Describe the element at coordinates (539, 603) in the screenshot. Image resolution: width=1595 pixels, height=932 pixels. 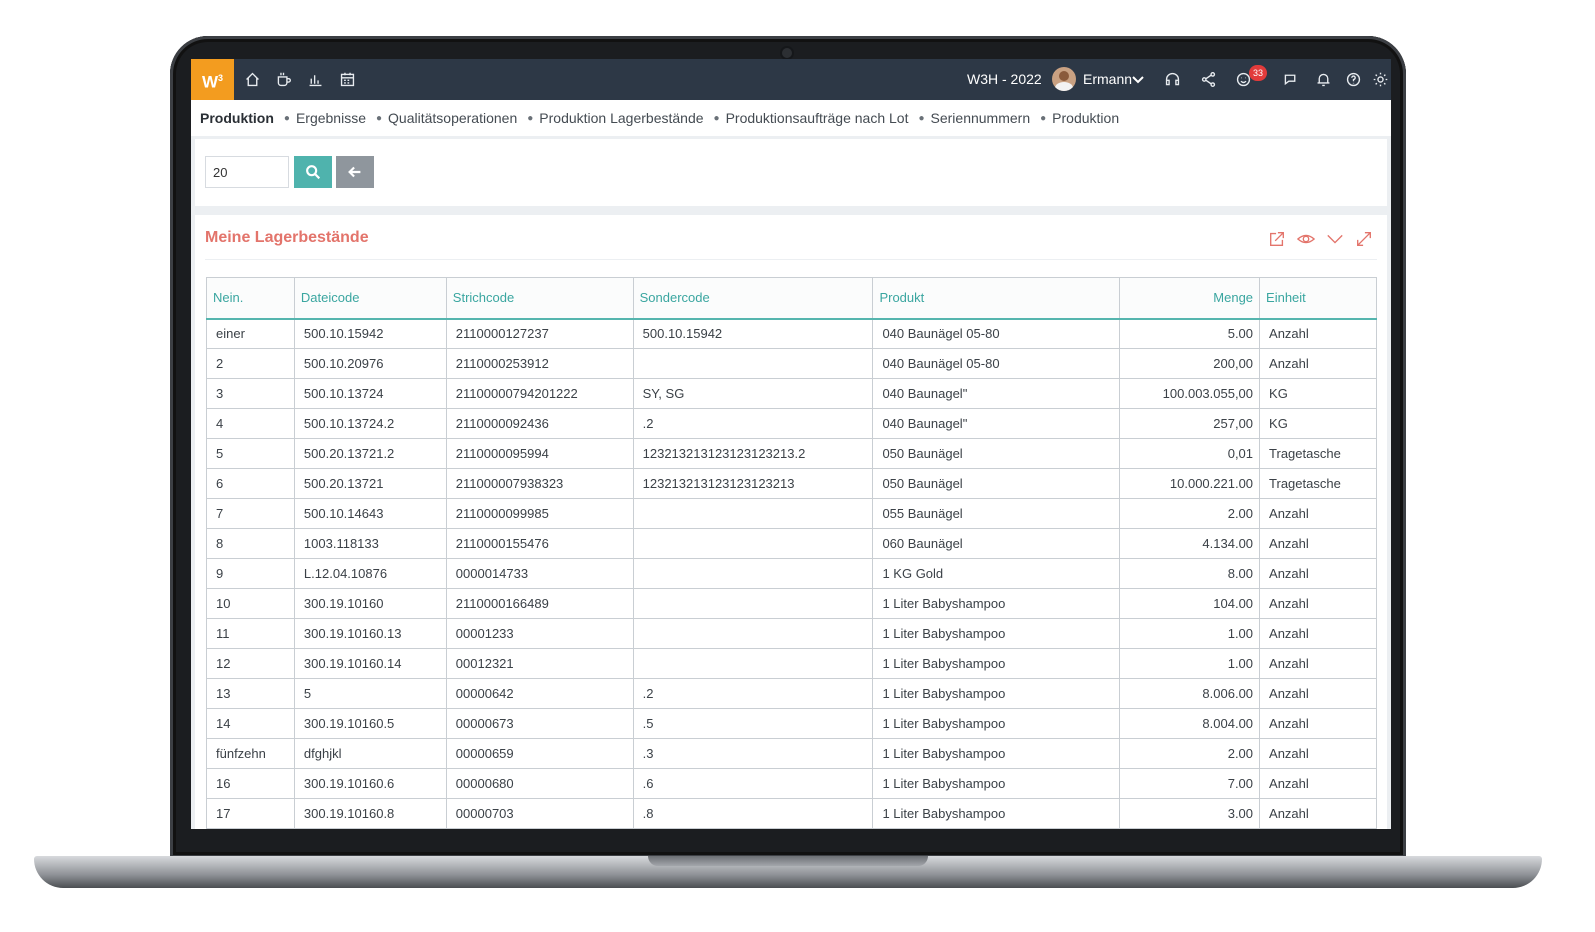
I see `cell-strichcode: 2110000166489` at that location.